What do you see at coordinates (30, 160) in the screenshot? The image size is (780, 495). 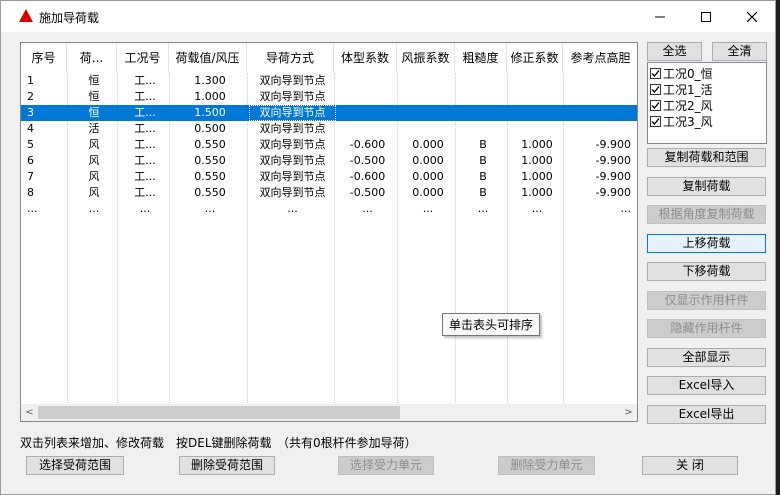 I see `cell-no: 6` at bounding box center [30, 160].